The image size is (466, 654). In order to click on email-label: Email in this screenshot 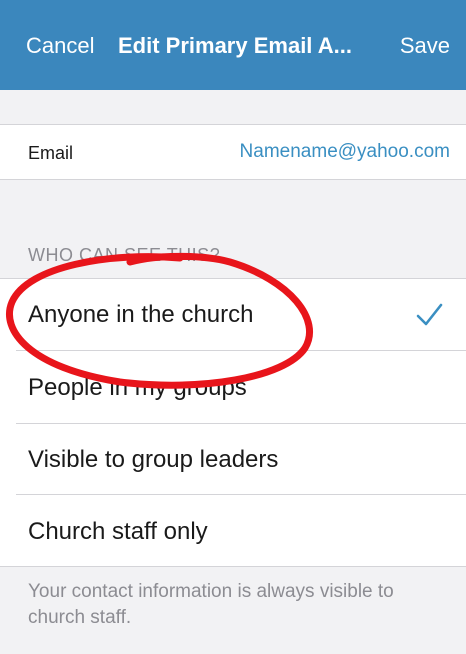, I will do `click(51, 153)`.